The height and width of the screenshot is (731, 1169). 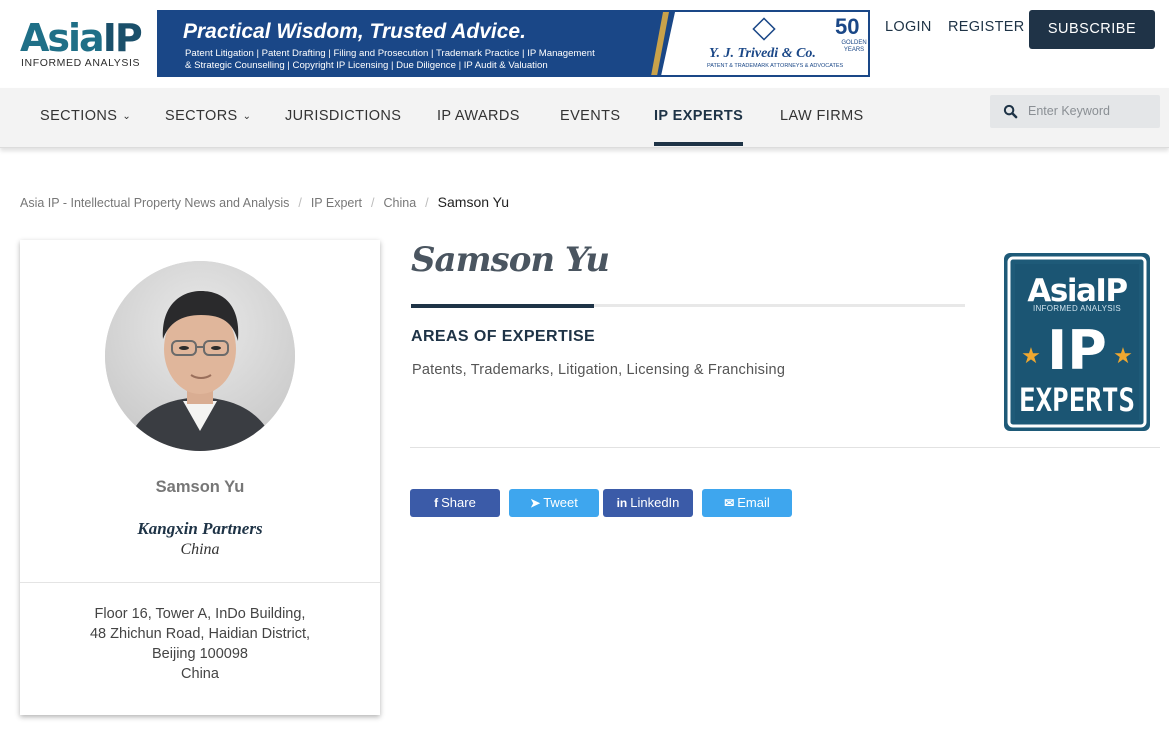 I want to click on facebook-share-button: f Share, so click(x=455, y=503).